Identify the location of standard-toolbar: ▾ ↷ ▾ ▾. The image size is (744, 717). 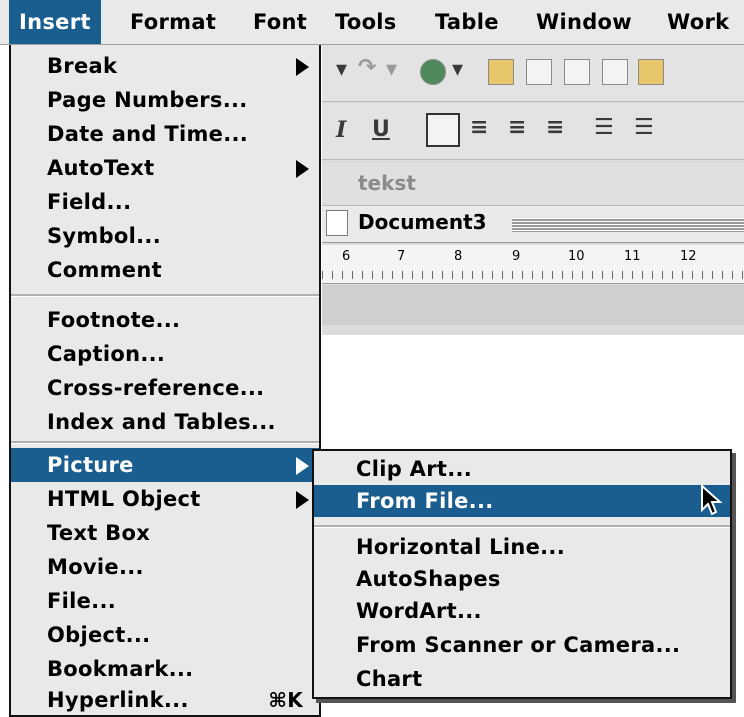
(533, 73).